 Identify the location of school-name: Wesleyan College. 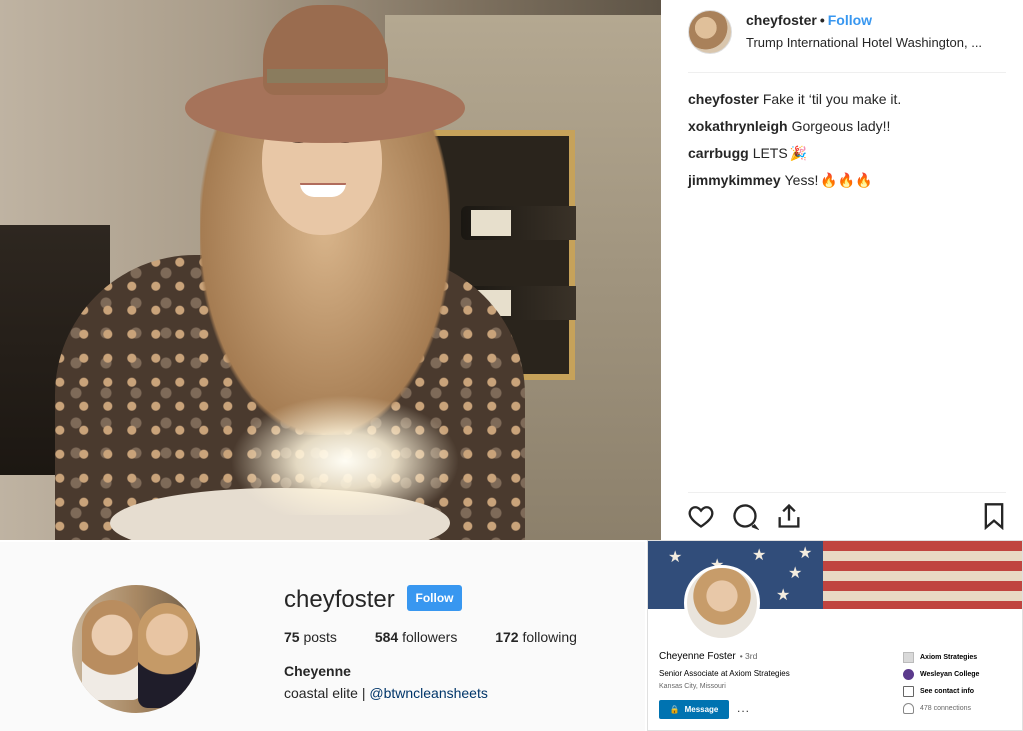
(950, 674).